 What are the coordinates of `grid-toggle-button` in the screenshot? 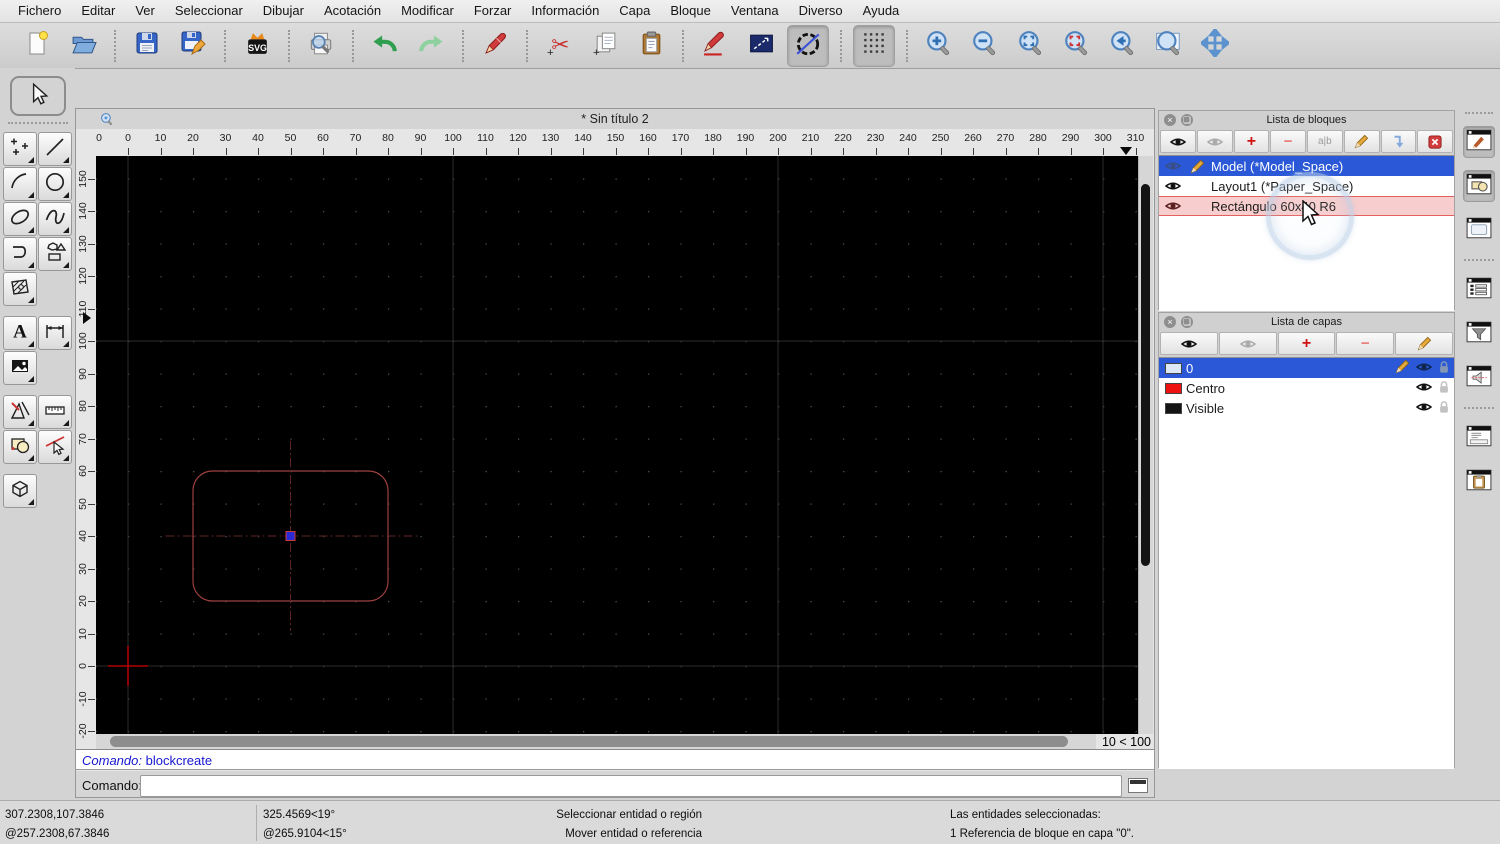 It's located at (874, 45).